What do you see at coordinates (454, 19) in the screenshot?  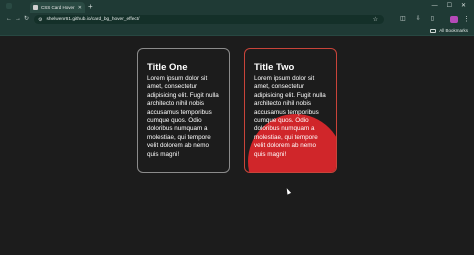 I see `profile-avatar` at bounding box center [454, 19].